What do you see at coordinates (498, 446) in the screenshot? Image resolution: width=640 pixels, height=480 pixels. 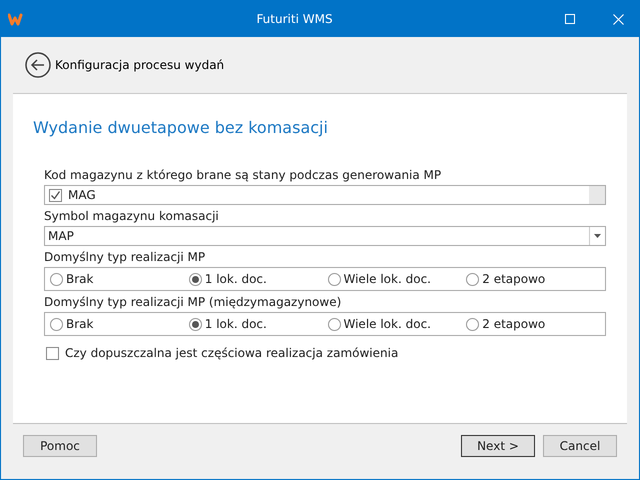 I see `dialog-button: Next >` at bounding box center [498, 446].